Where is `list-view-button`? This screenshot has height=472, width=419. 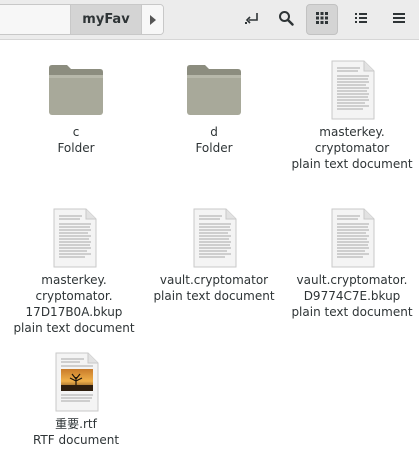
list-view-button is located at coordinates (361, 19).